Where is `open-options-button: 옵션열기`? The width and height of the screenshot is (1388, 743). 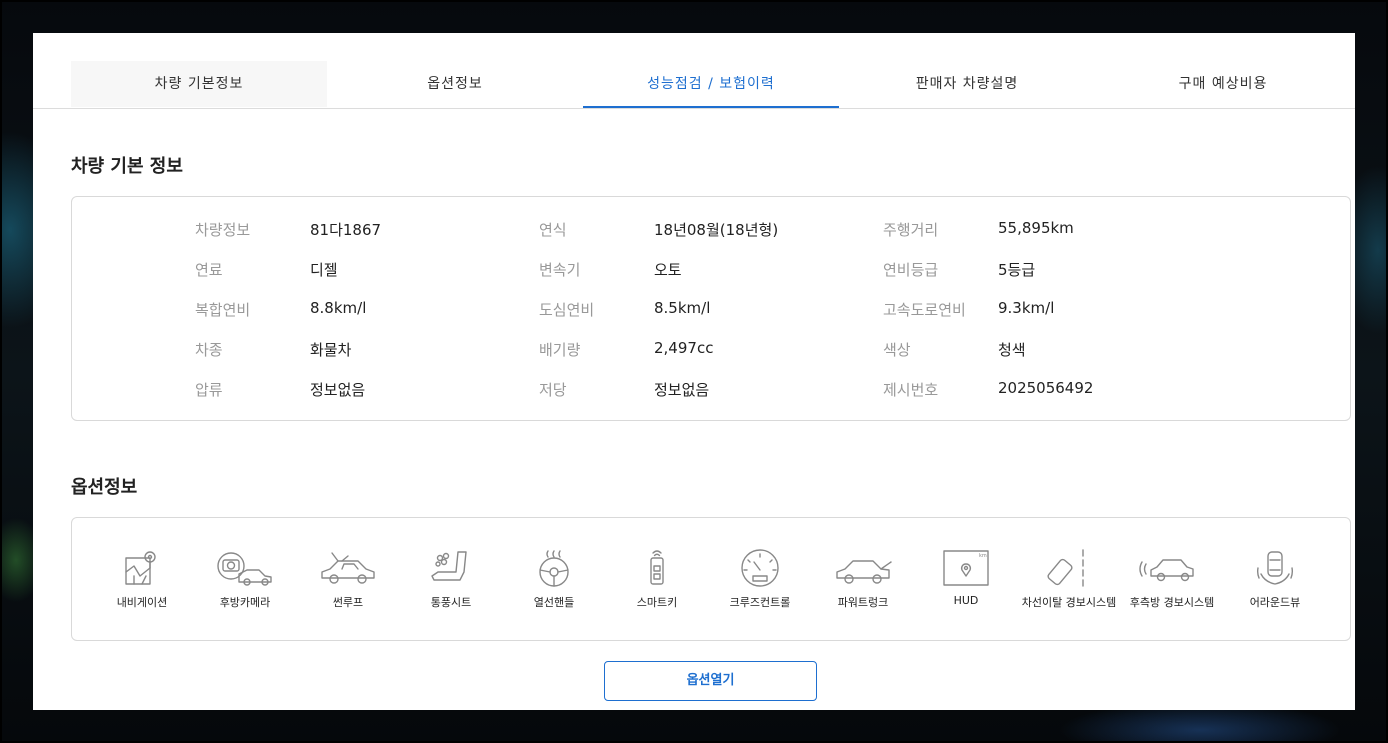
open-options-button: 옵션열기 is located at coordinates (710, 681).